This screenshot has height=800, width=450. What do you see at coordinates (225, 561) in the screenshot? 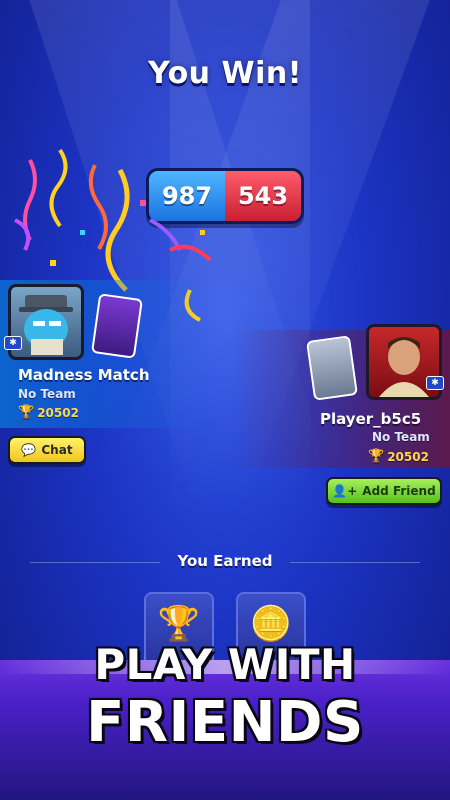
I see `earned-label: You Earned` at bounding box center [225, 561].